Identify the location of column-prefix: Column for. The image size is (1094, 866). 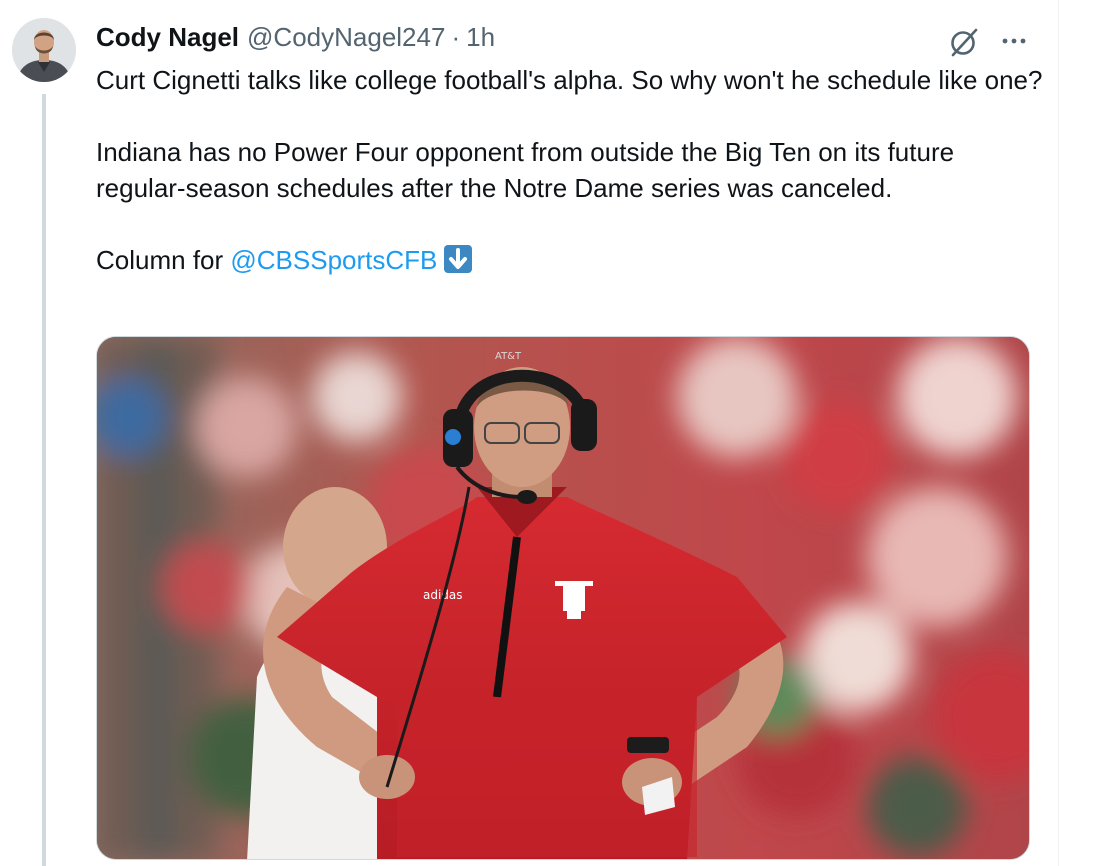
(163, 260).